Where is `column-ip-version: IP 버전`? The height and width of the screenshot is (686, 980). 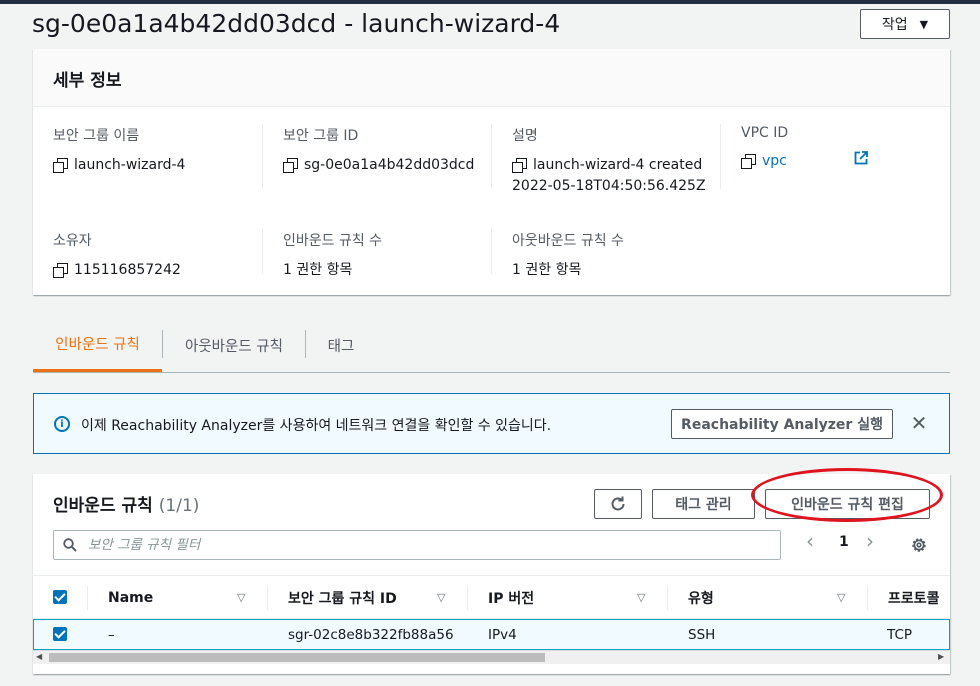 column-ip-version: IP 버전 is located at coordinates (511, 598).